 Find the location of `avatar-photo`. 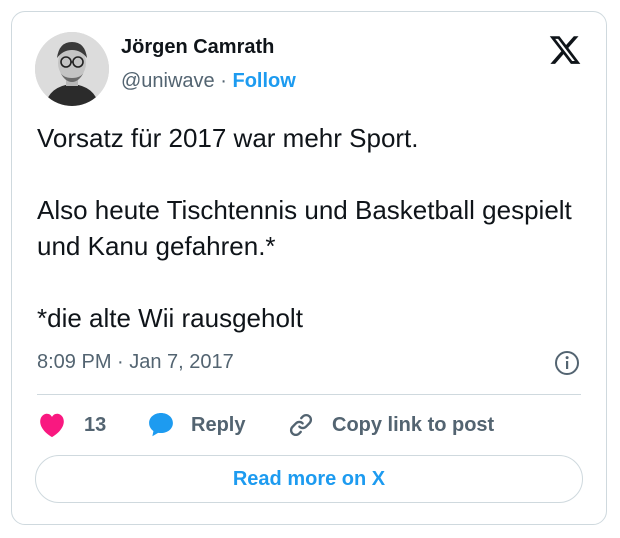

avatar-photo is located at coordinates (72, 69).